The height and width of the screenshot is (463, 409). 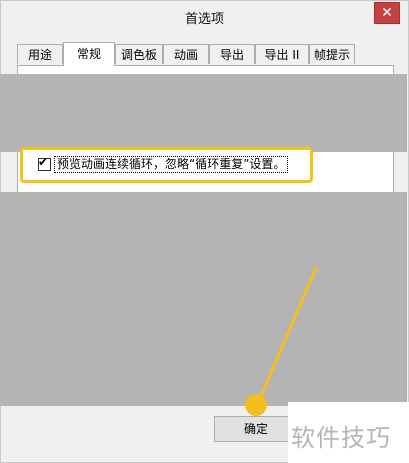 I want to click on watermark: 软件技巧, so click(x=341, y=438).